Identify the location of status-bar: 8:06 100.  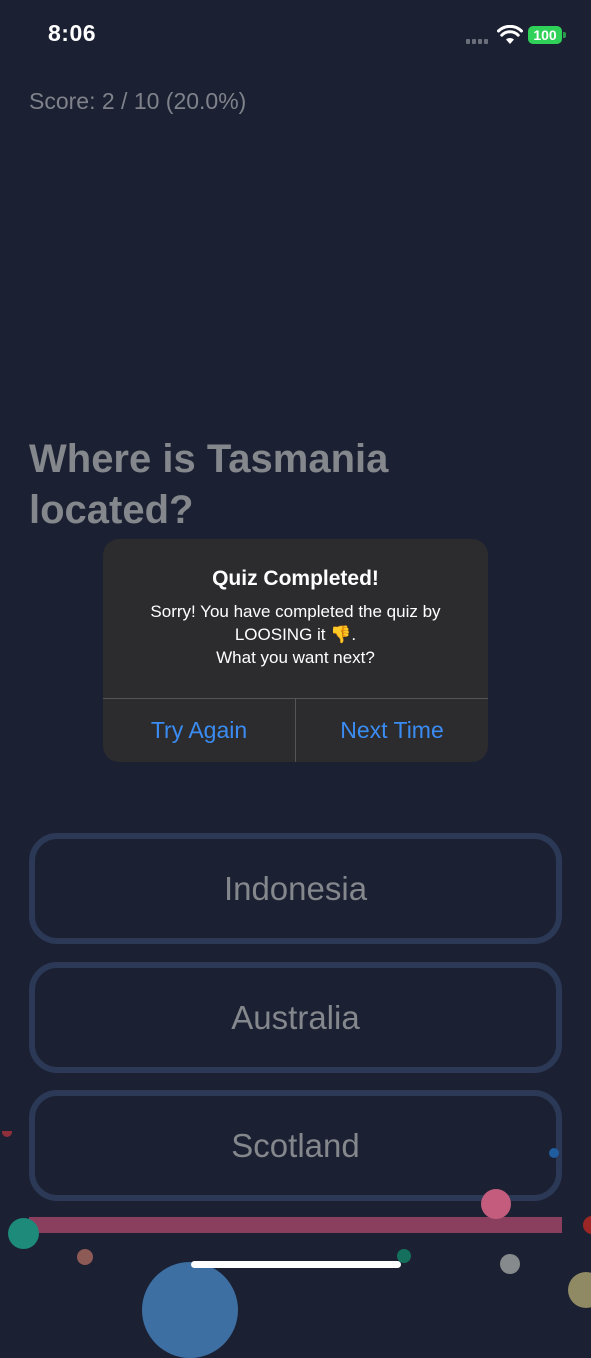
(295, 35).